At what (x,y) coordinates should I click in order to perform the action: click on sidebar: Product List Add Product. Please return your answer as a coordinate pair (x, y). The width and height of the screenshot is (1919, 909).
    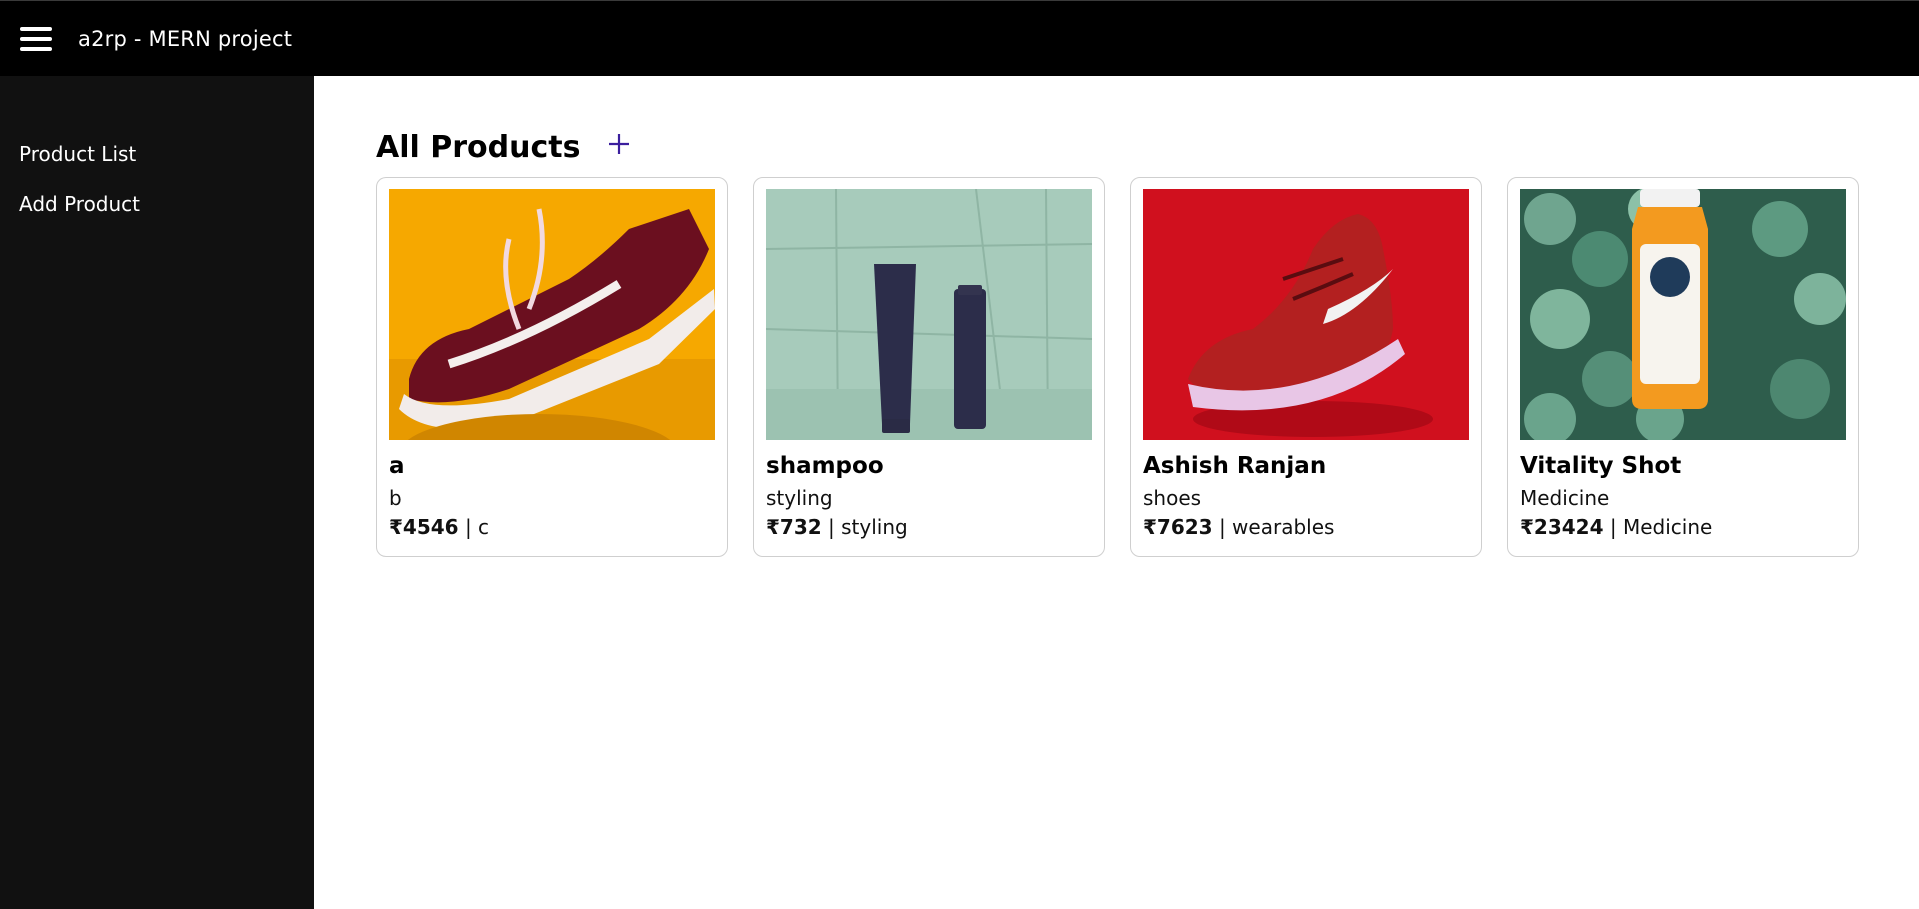
    Looking at the image, I should click on (157, 492).